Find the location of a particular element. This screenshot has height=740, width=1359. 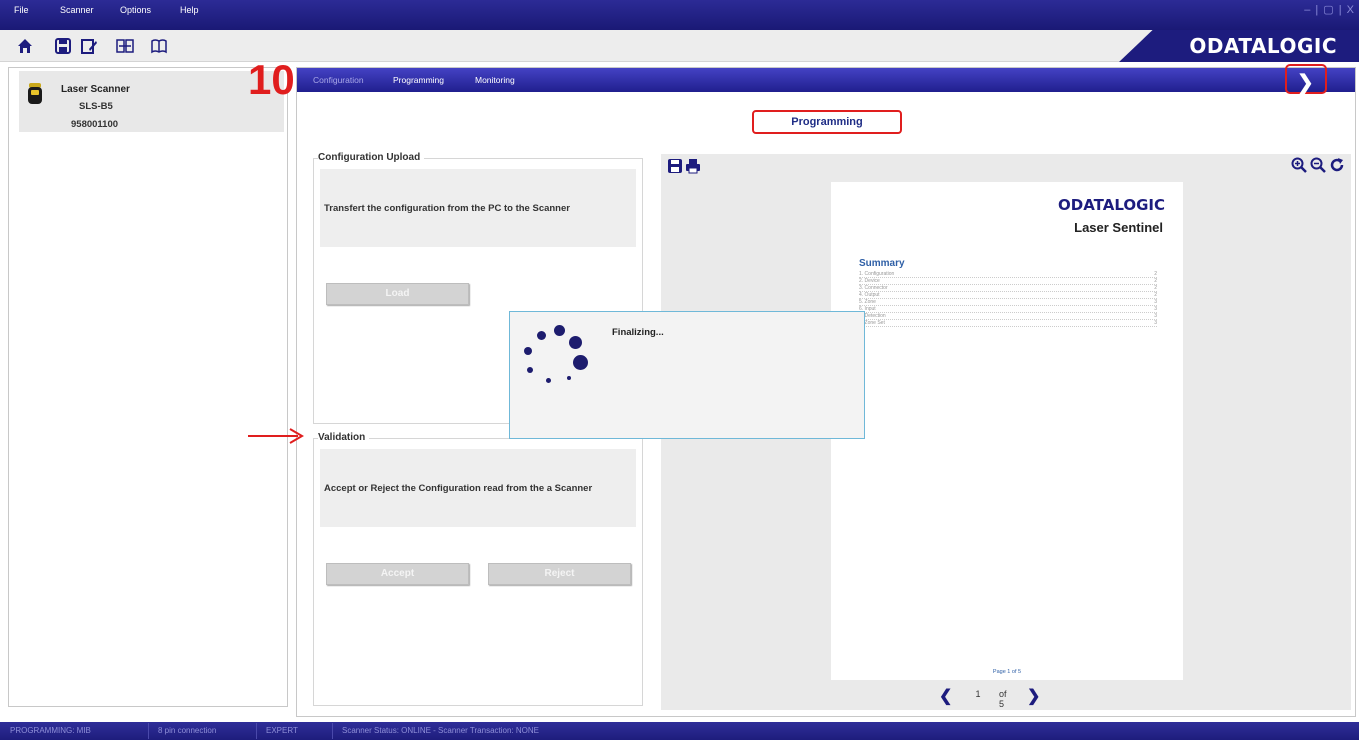

device-model: SLS-B5 is located at coordinates (96, 106).